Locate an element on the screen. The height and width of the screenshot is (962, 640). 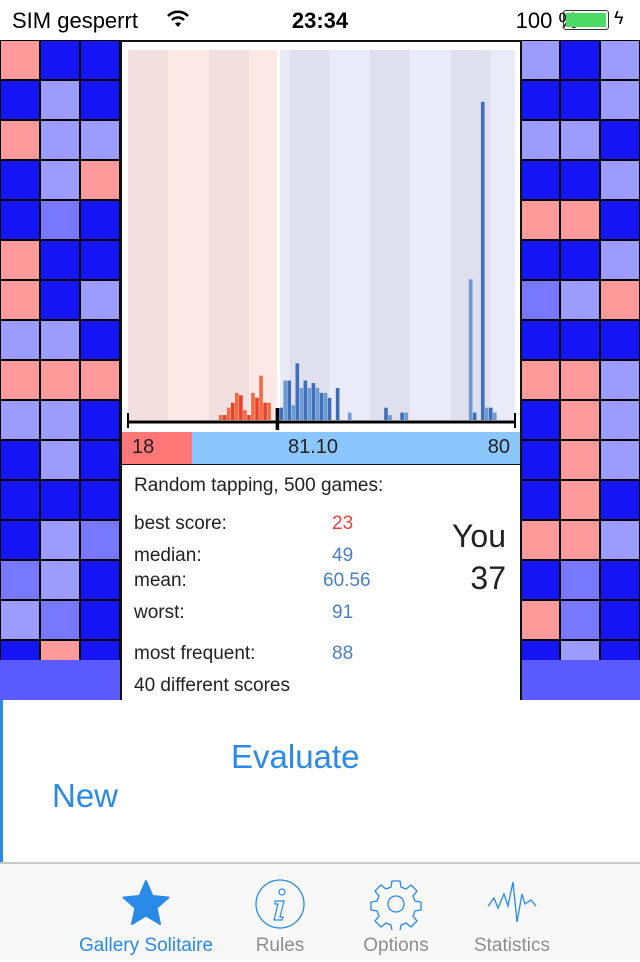
tab-statistics: Statistics is located at coordinates (512, 913).